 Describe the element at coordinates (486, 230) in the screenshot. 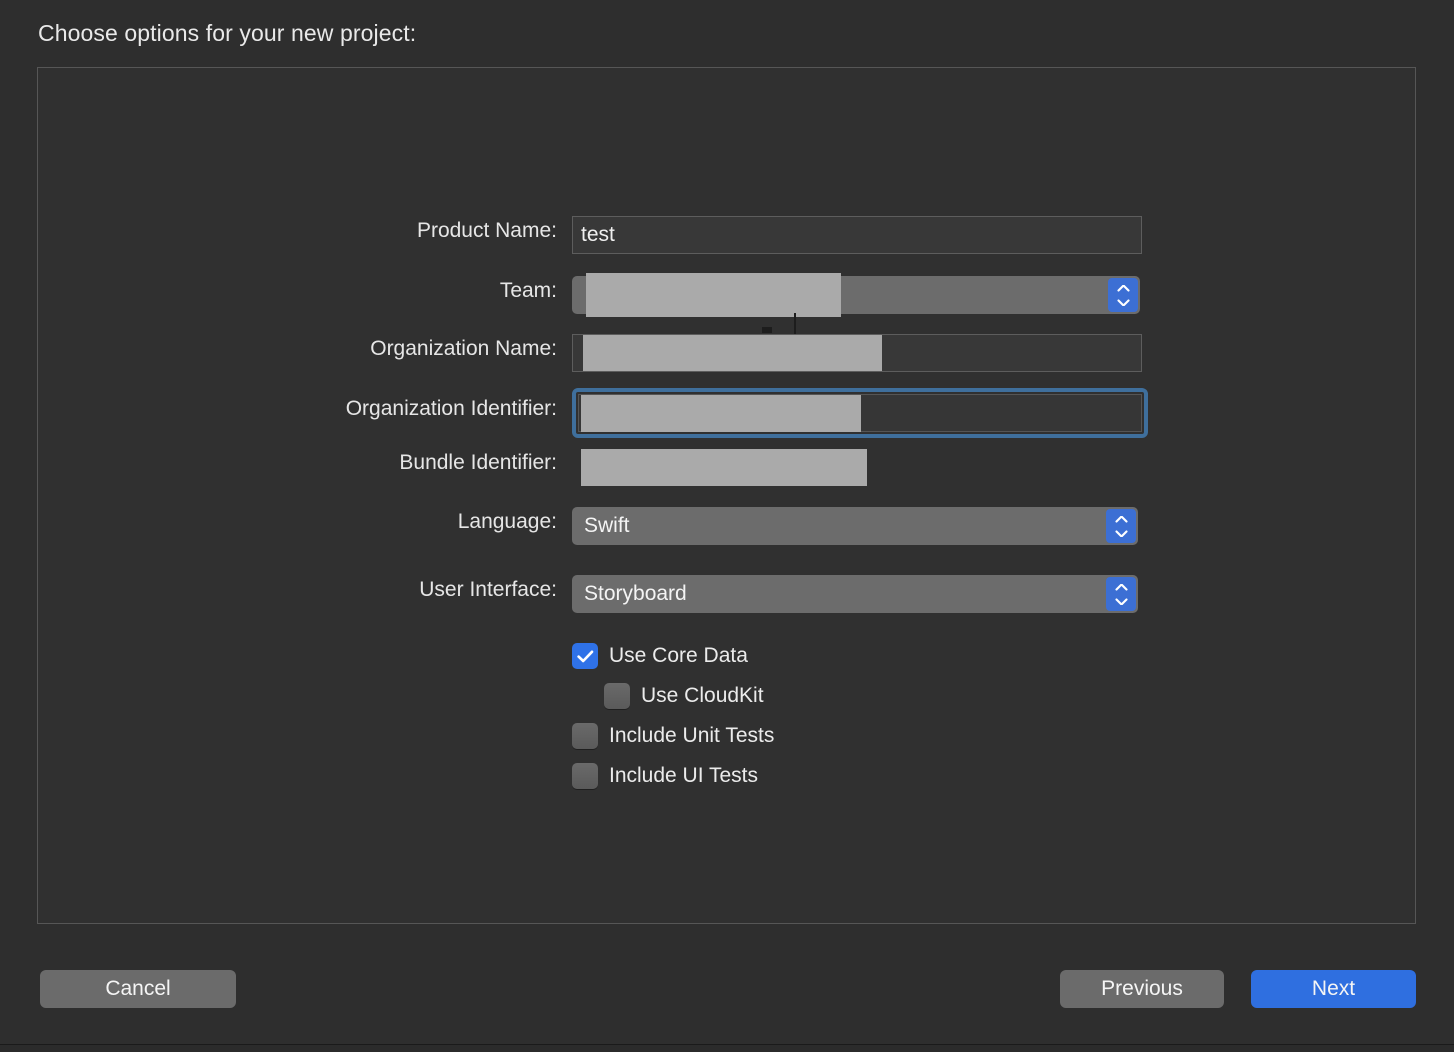

I see `label-product-name: Product Name:` at that location.